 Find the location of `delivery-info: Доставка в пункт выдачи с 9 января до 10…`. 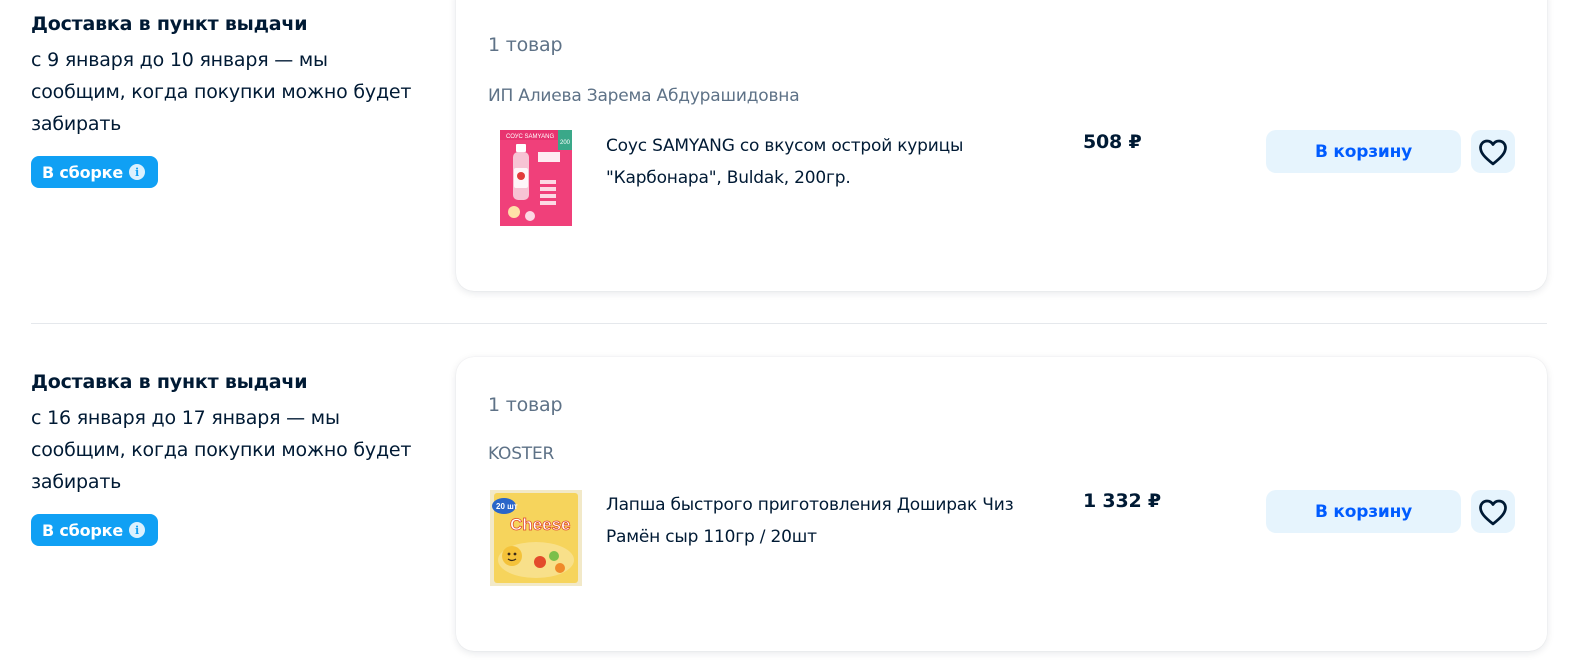

delivery-info: Доставка в пункт выдачи с 9 января до 10… is located at coordinates (231, 100).